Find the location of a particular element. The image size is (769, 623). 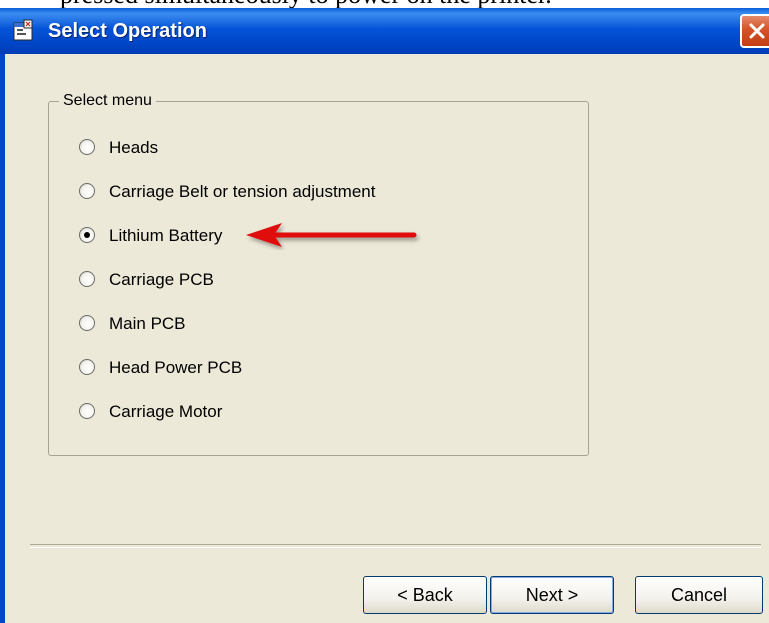

app-window-icon is located at coordinates (23, 30).